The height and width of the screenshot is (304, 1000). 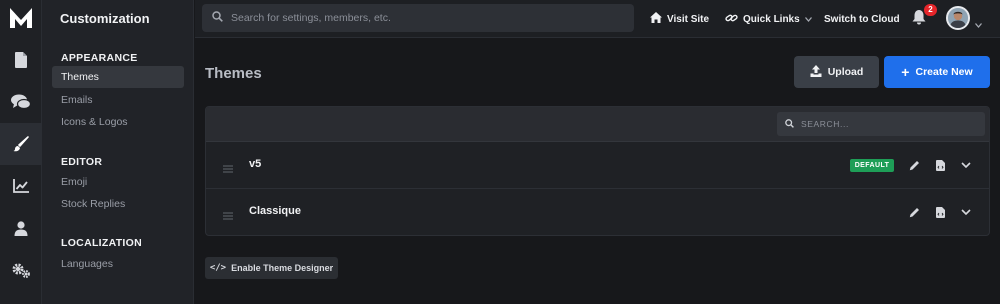 What do you see at coordinates (118, 122) in the screenshot?
I see `sidebar-item-icons-logos: Icons & Logos` at bounding box center [118, 122].